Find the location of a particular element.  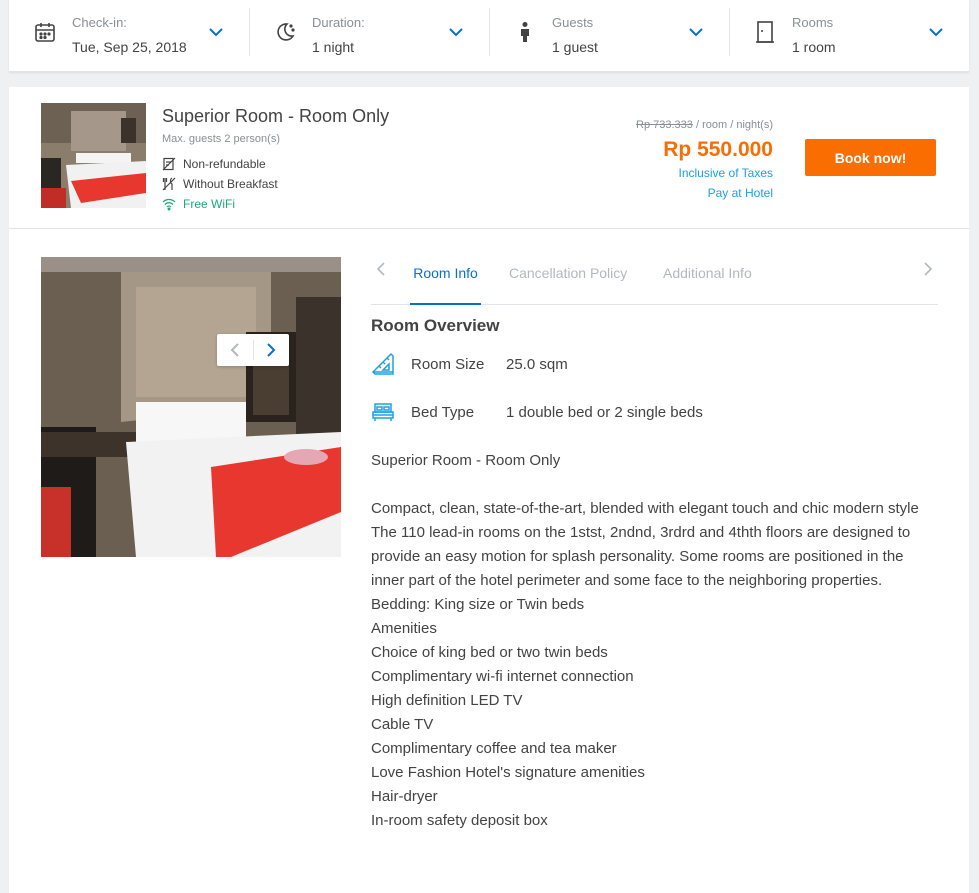

photo-prev-button is located at coordinates (235, 350).